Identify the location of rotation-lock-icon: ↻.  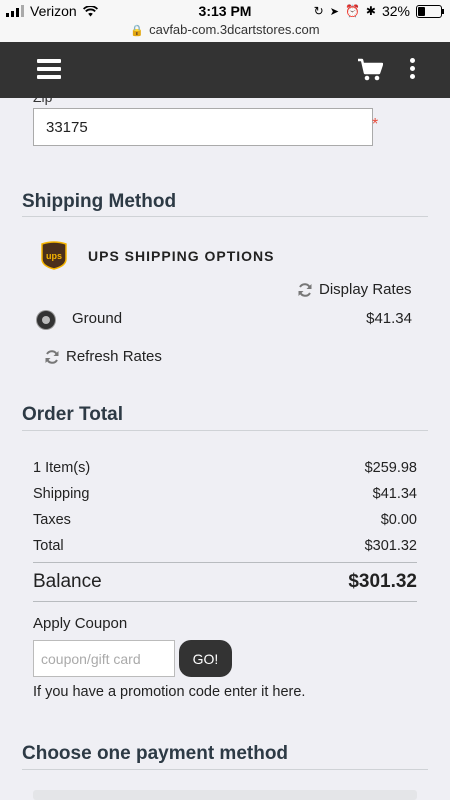
(318, 11).